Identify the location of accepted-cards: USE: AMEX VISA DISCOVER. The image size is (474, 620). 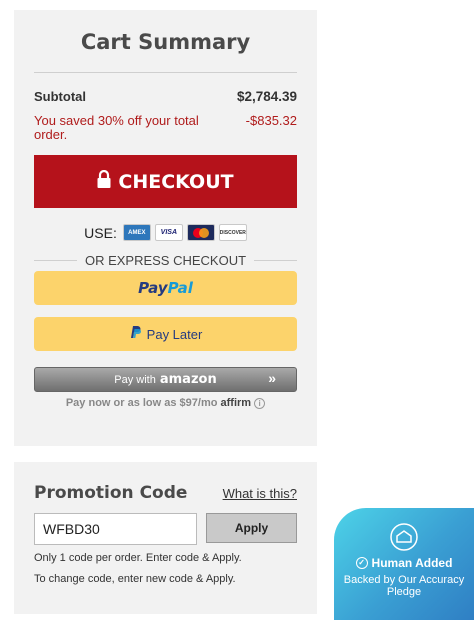
(165, 232).